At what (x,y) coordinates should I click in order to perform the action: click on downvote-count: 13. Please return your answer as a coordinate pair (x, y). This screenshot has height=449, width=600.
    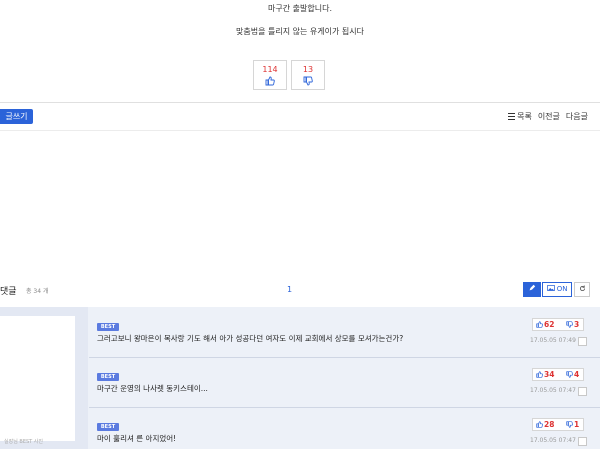
    Looking at the image, I should click on (308, 69).